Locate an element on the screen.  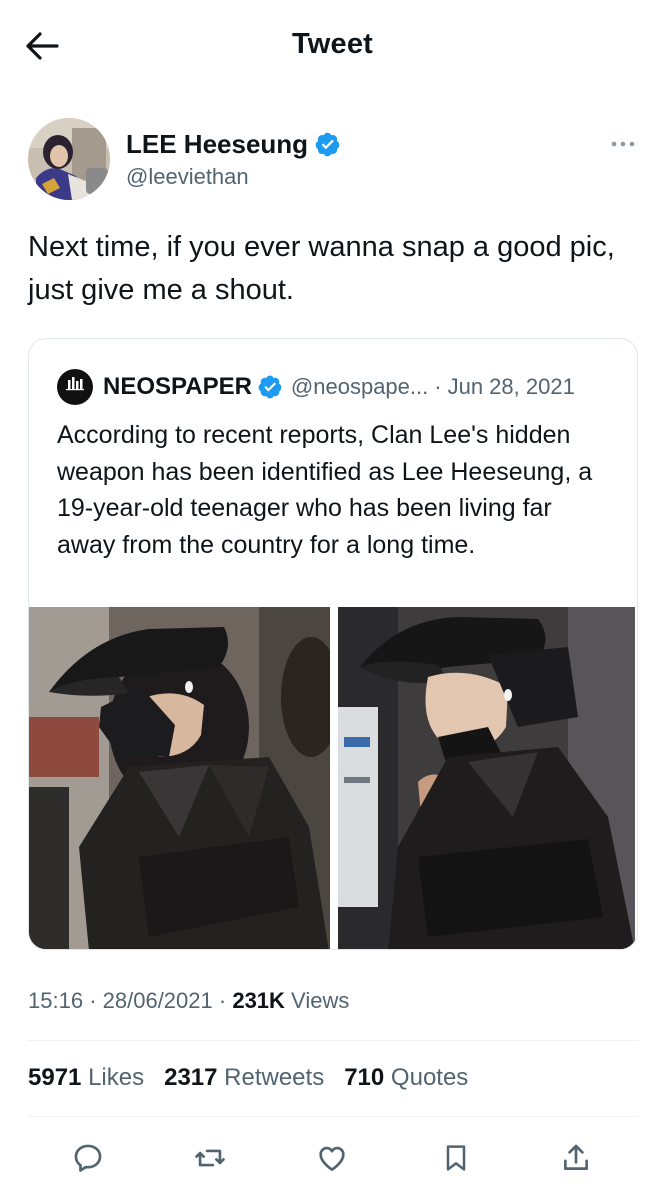
quotes-label: Quotes is located at coordinates (429, 1077).